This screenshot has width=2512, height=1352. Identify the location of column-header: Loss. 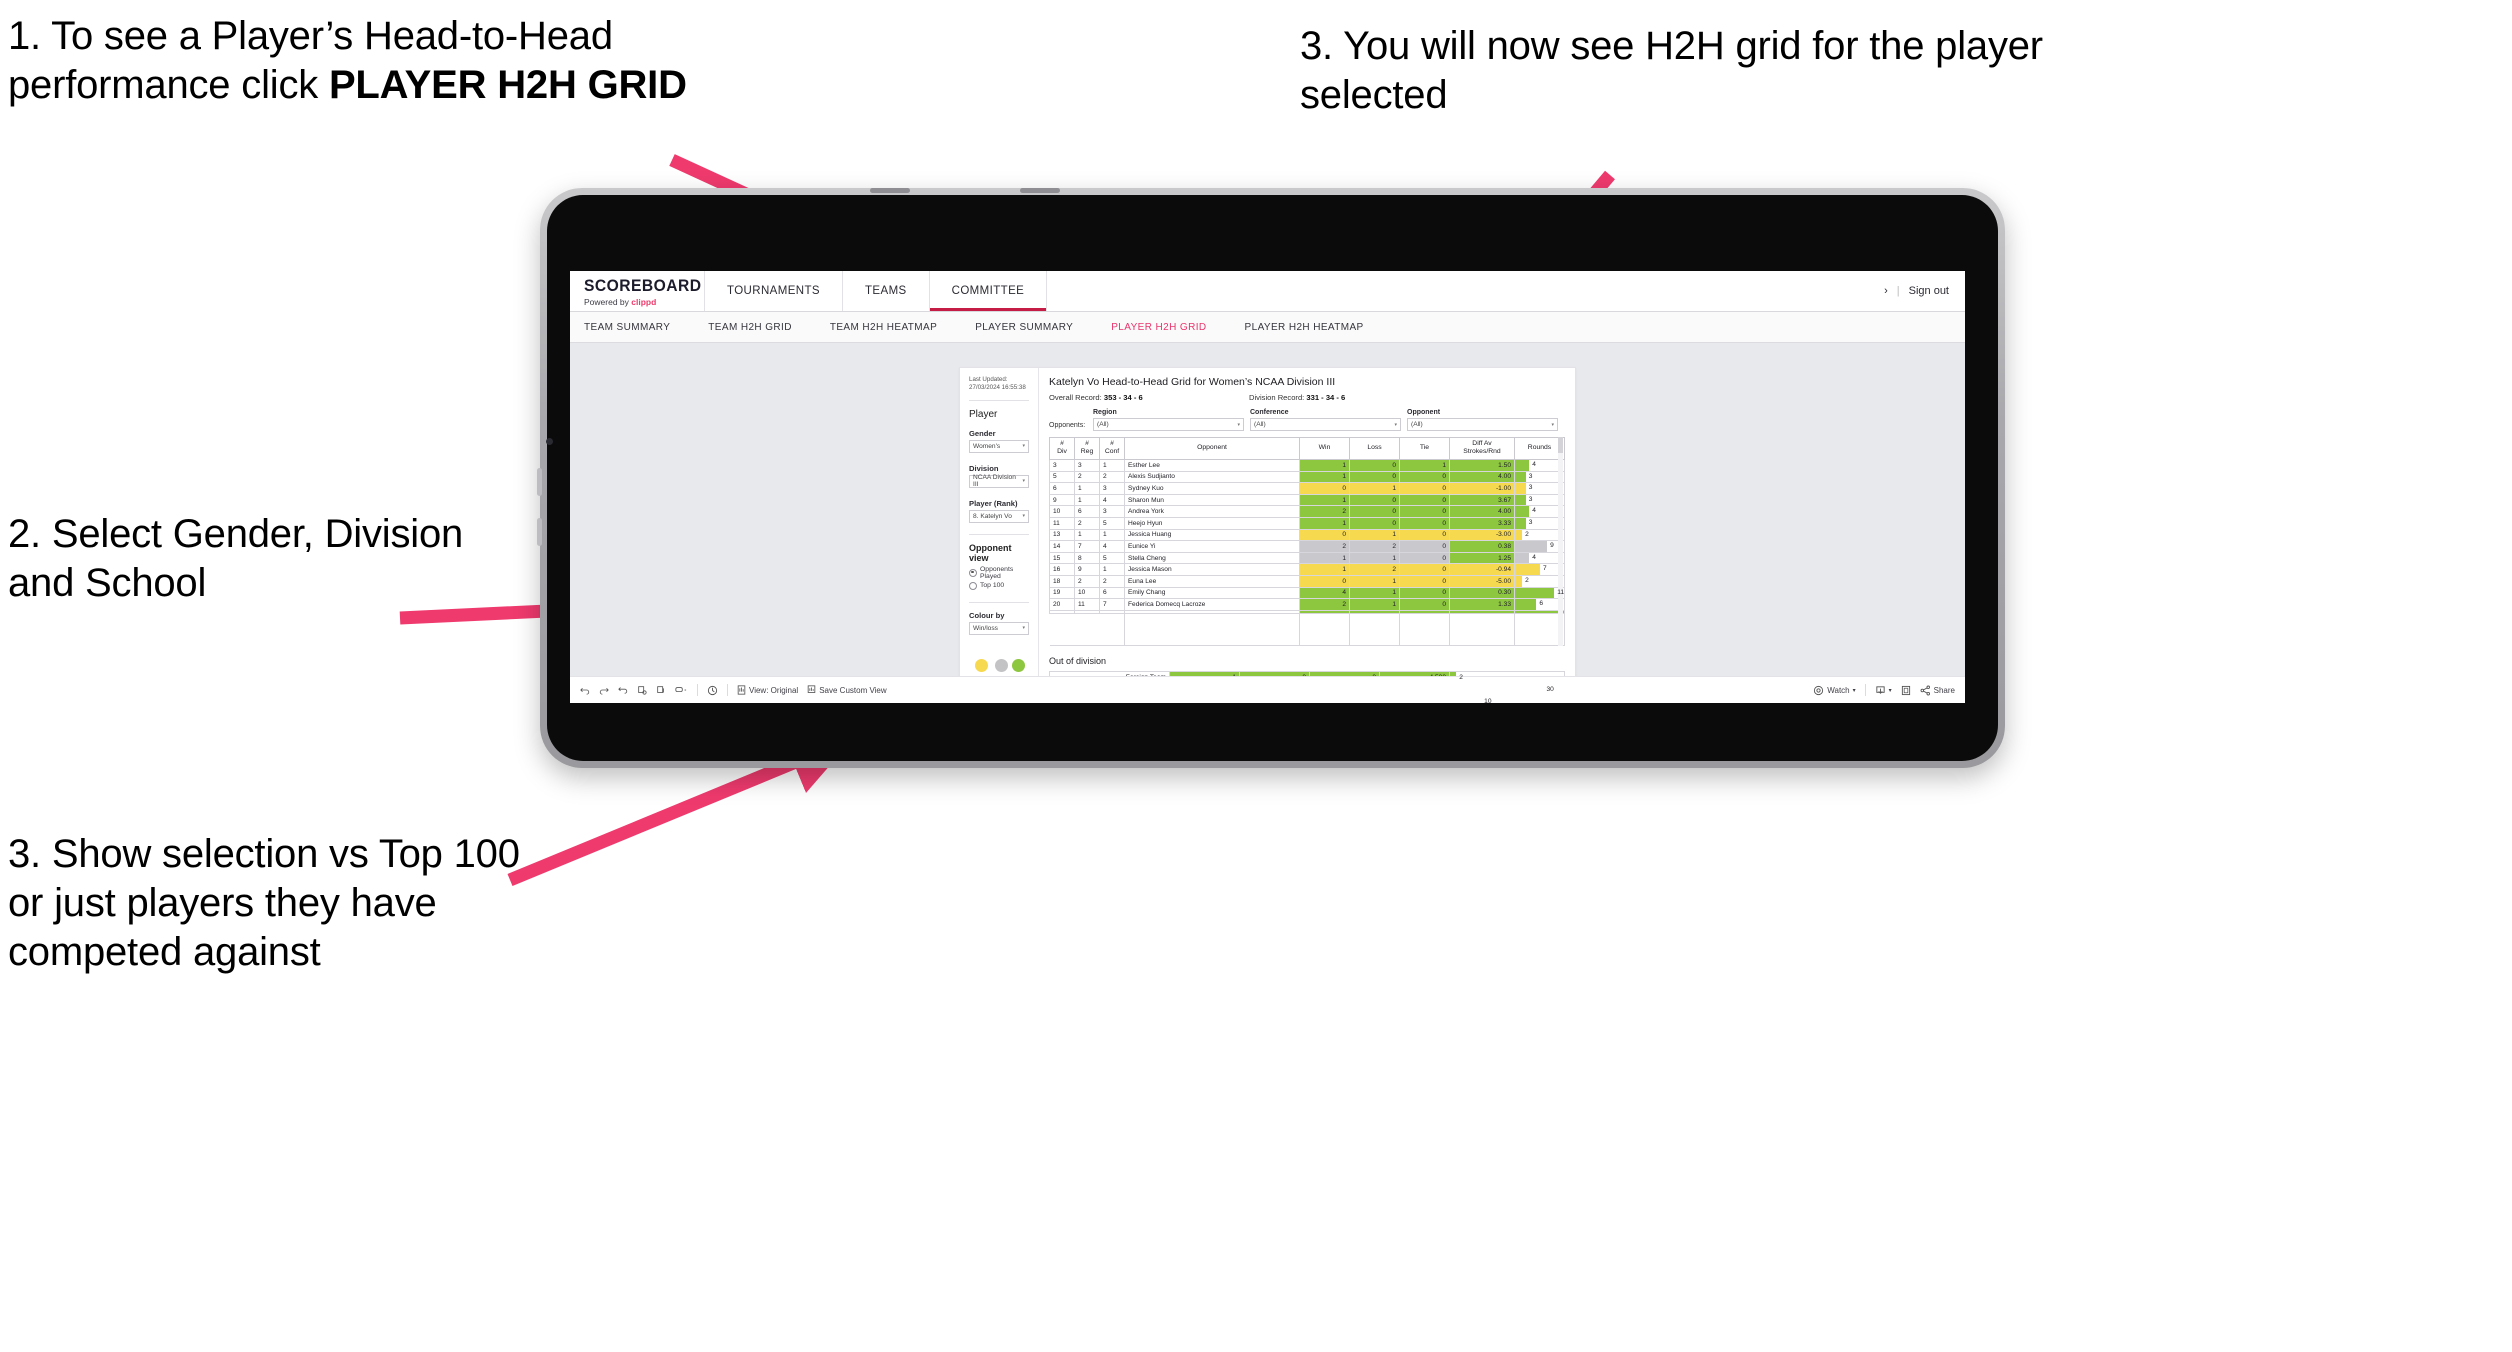
(1374, 448).